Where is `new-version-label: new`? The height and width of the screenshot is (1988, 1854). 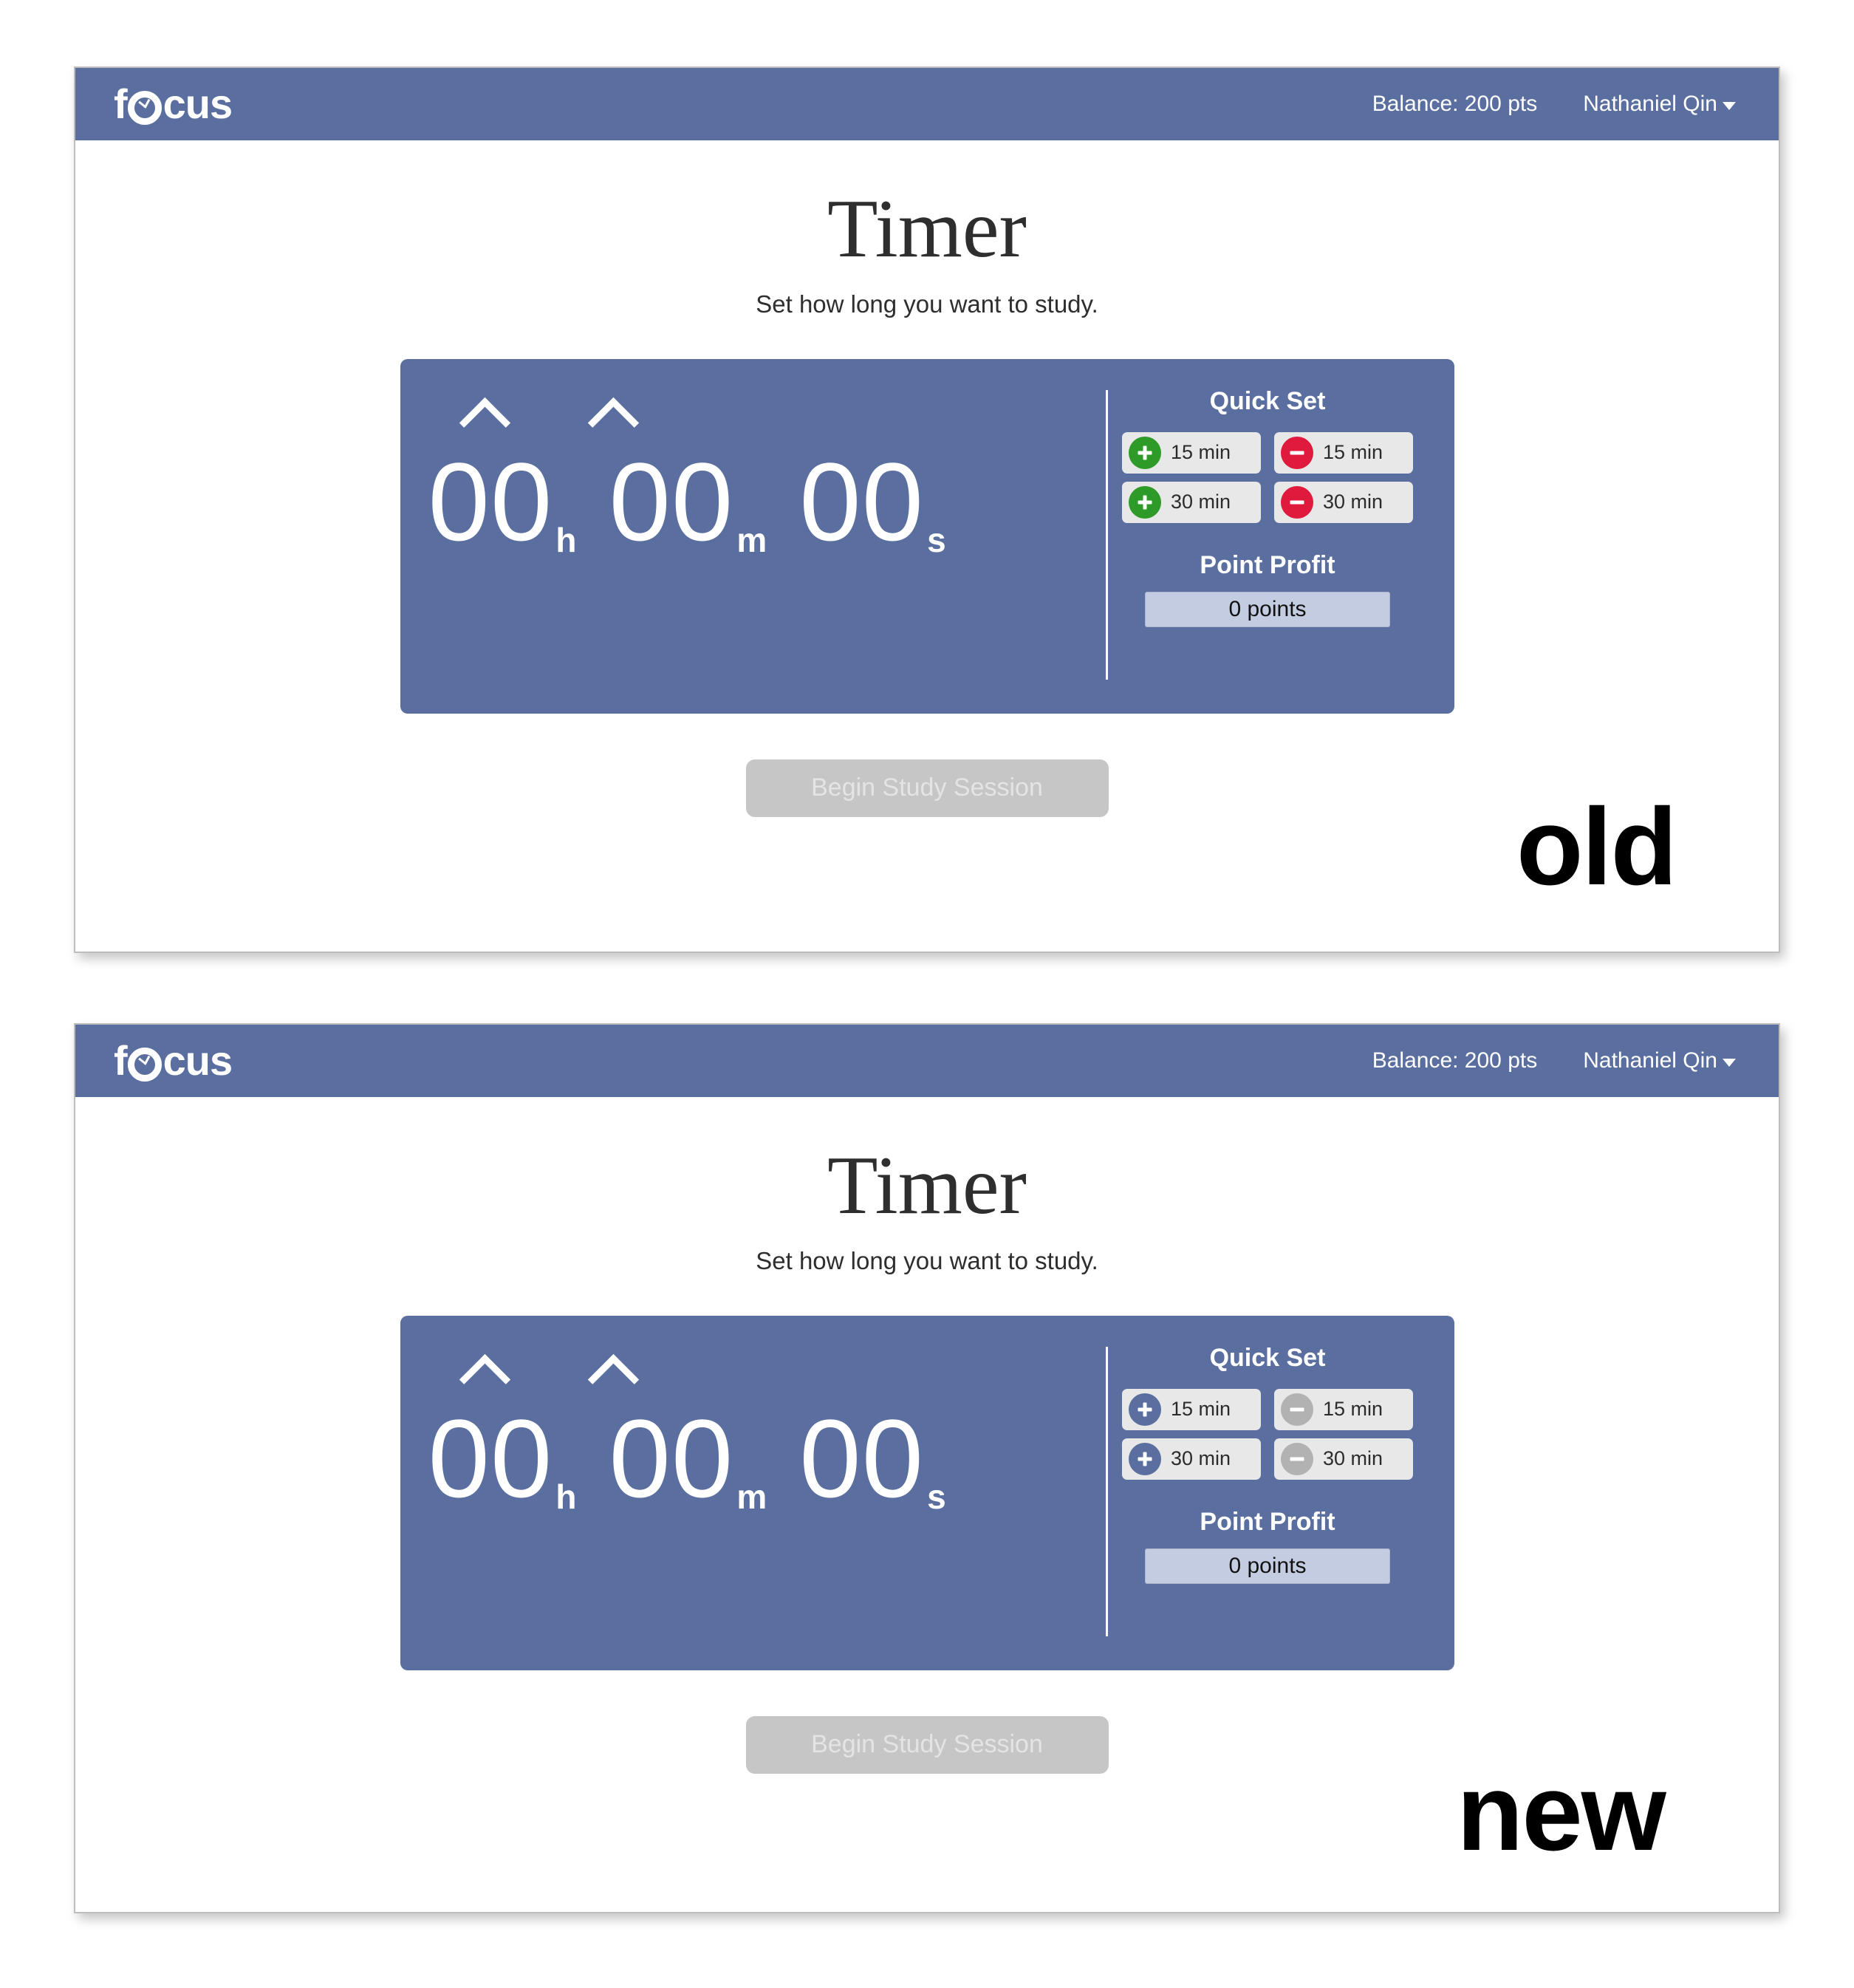 new-version-label: new is located at coordinates (1561, 1812).